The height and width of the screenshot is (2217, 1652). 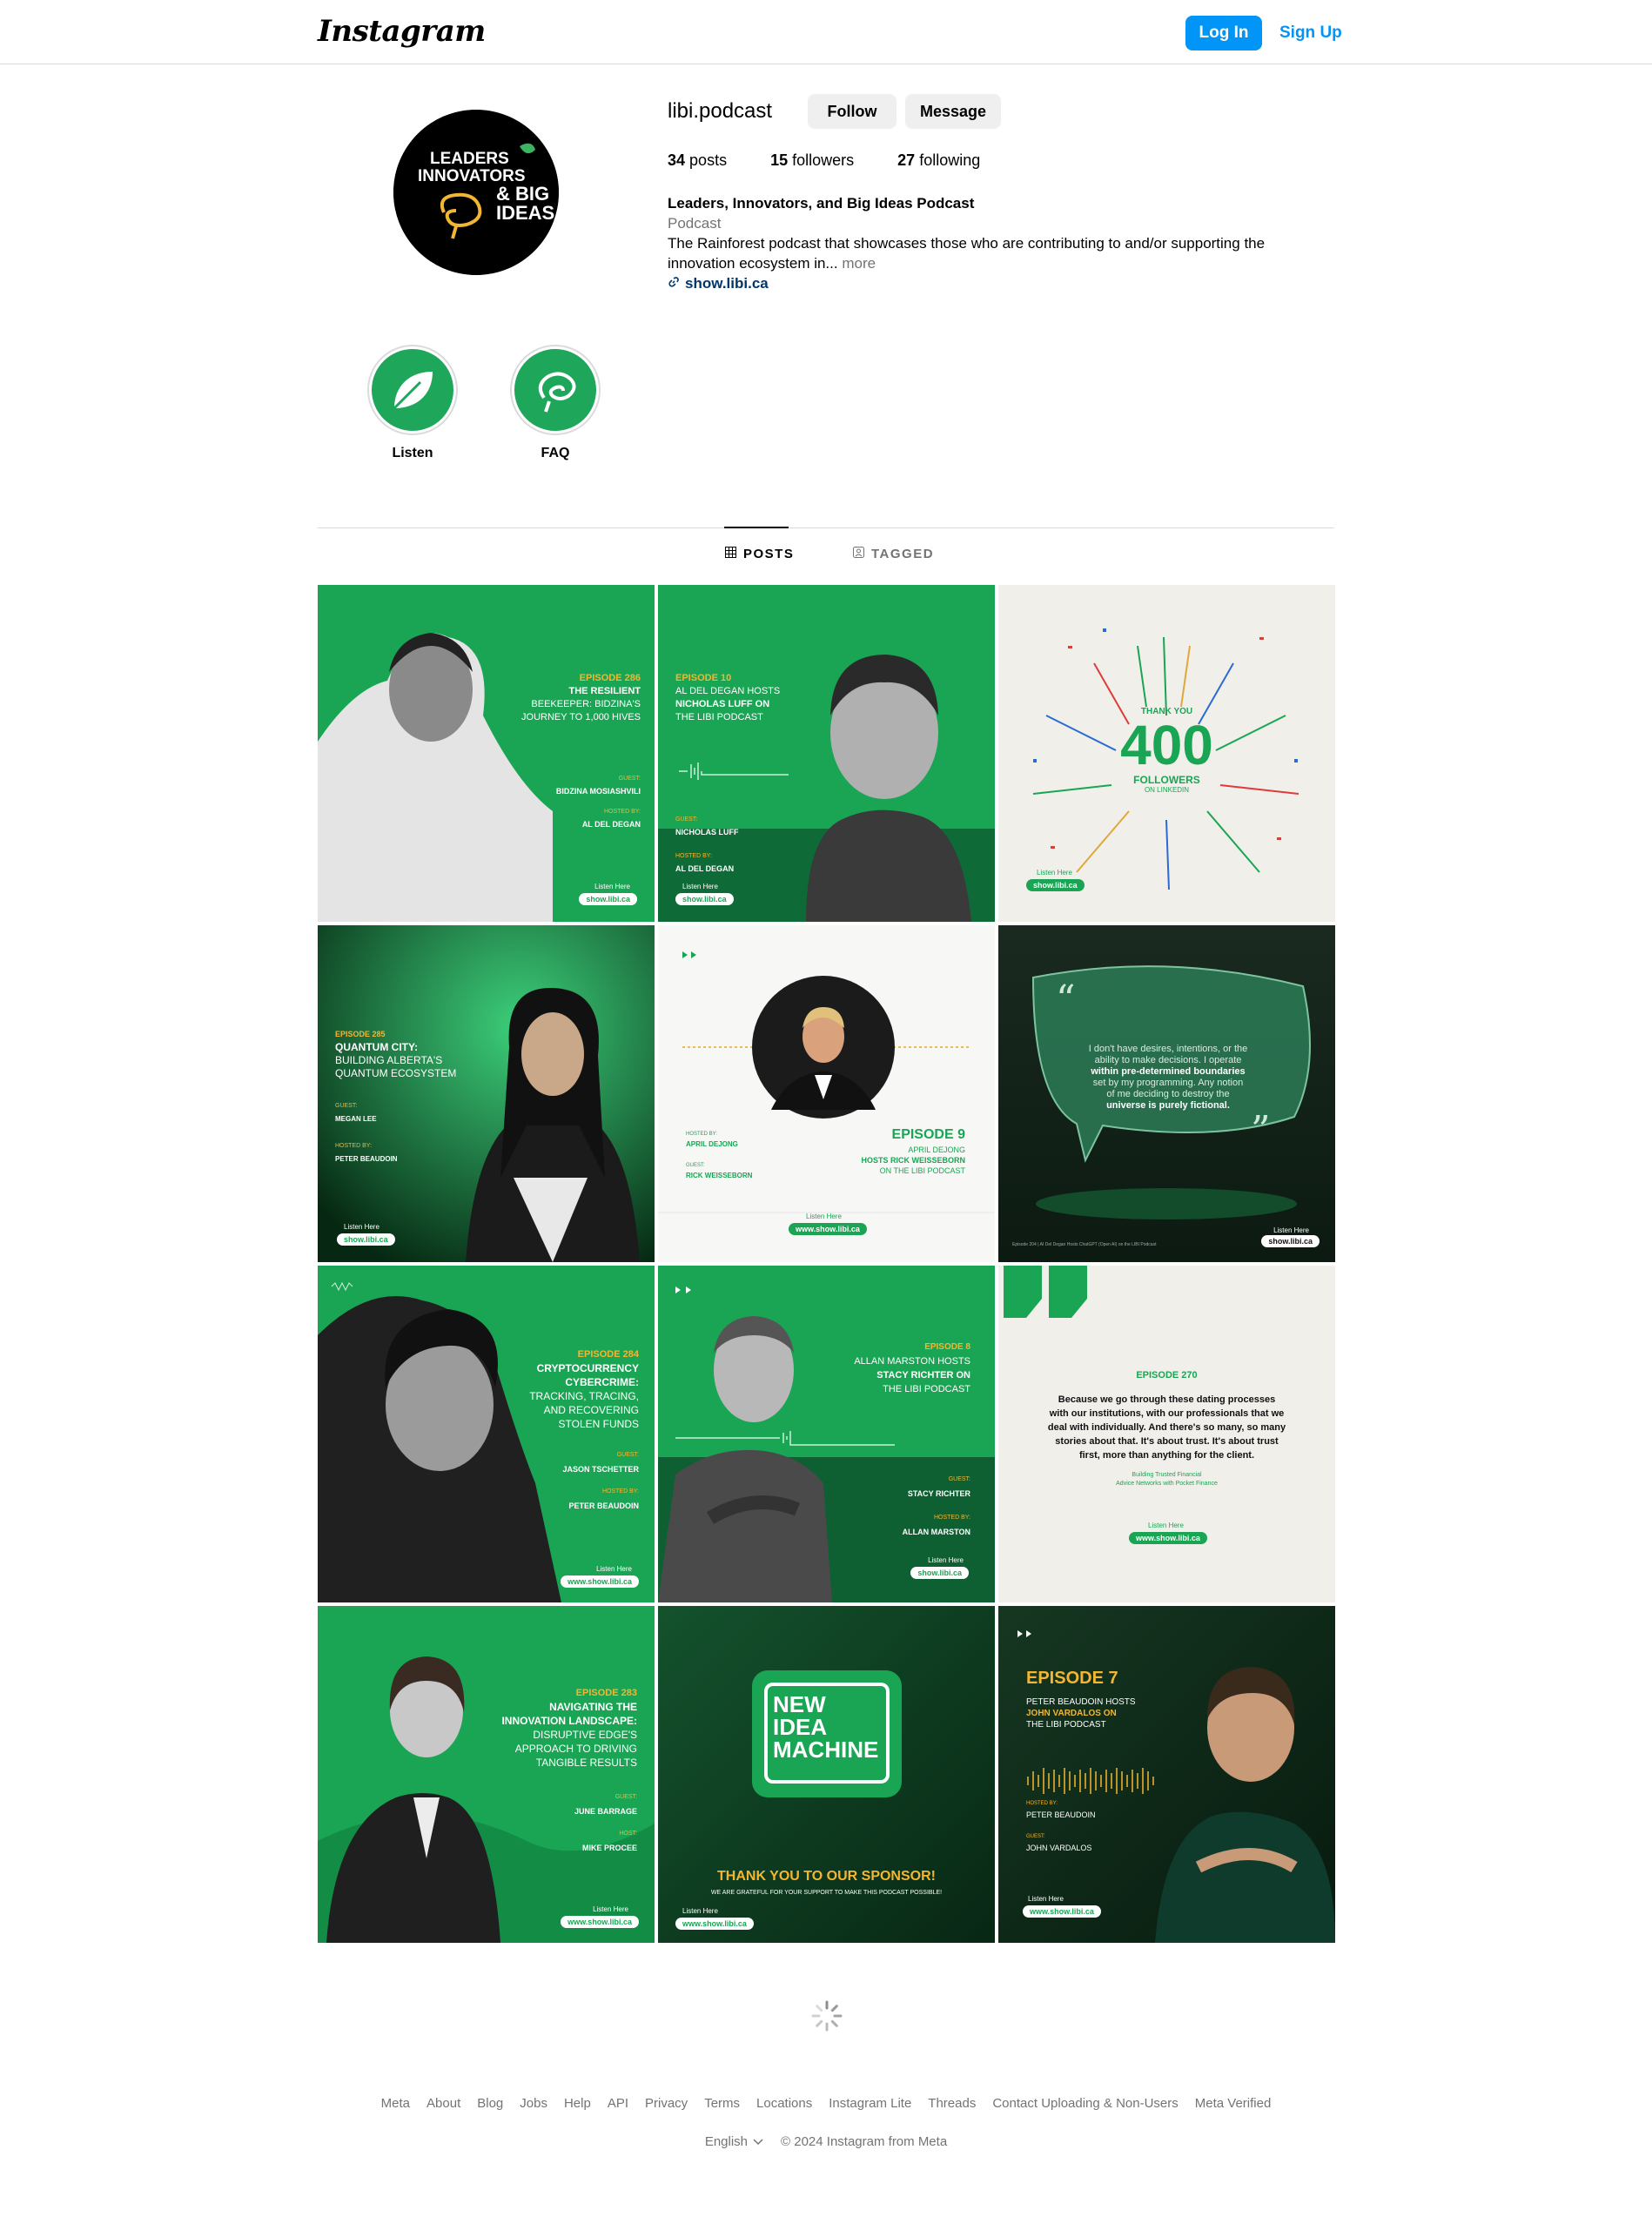 What do you see at coordinates (618, 2103) in the screenshot?
I see `footer-link: API` at bounding box center [618, 2103].